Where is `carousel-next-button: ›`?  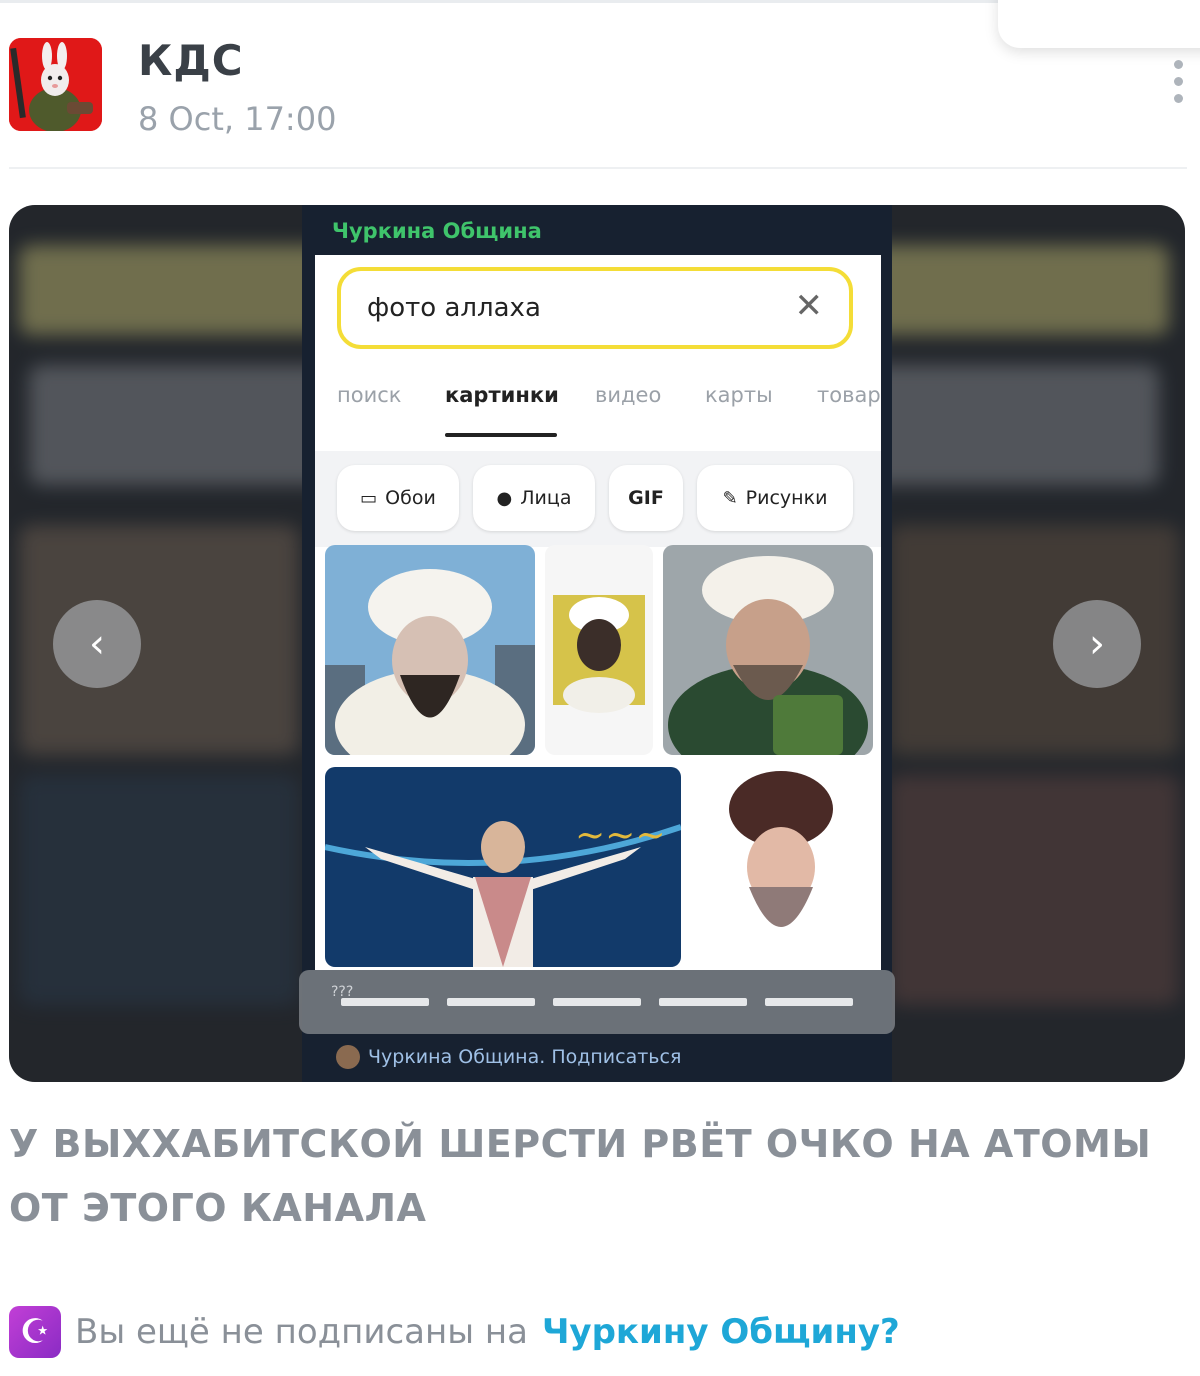
carousel-next-button: › is located at coordinates (1097, 644).